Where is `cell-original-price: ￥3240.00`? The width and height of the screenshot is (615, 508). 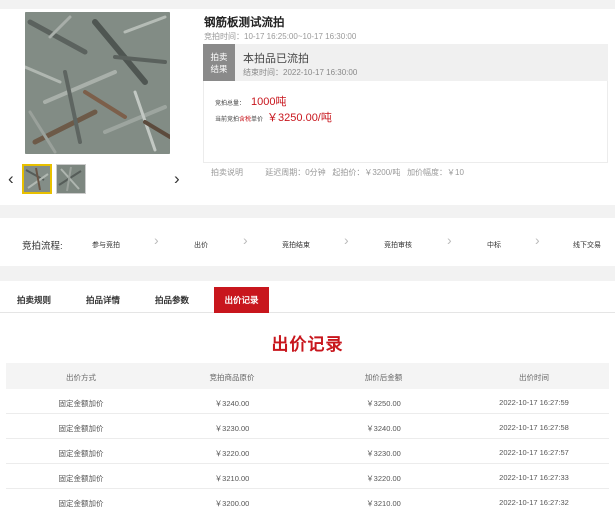
cell-original-price: ￥3240.00 is located at coordinates (232, 403).